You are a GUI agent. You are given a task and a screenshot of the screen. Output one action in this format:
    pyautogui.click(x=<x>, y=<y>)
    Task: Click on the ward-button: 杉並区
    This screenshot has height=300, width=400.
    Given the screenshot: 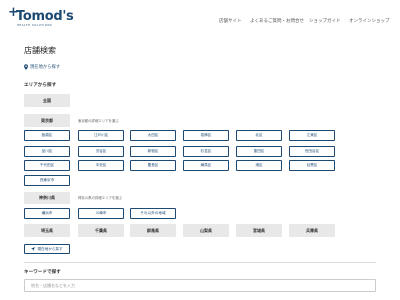 What is the action you would take?
    pyautogui.click(x=206, y=151)
    